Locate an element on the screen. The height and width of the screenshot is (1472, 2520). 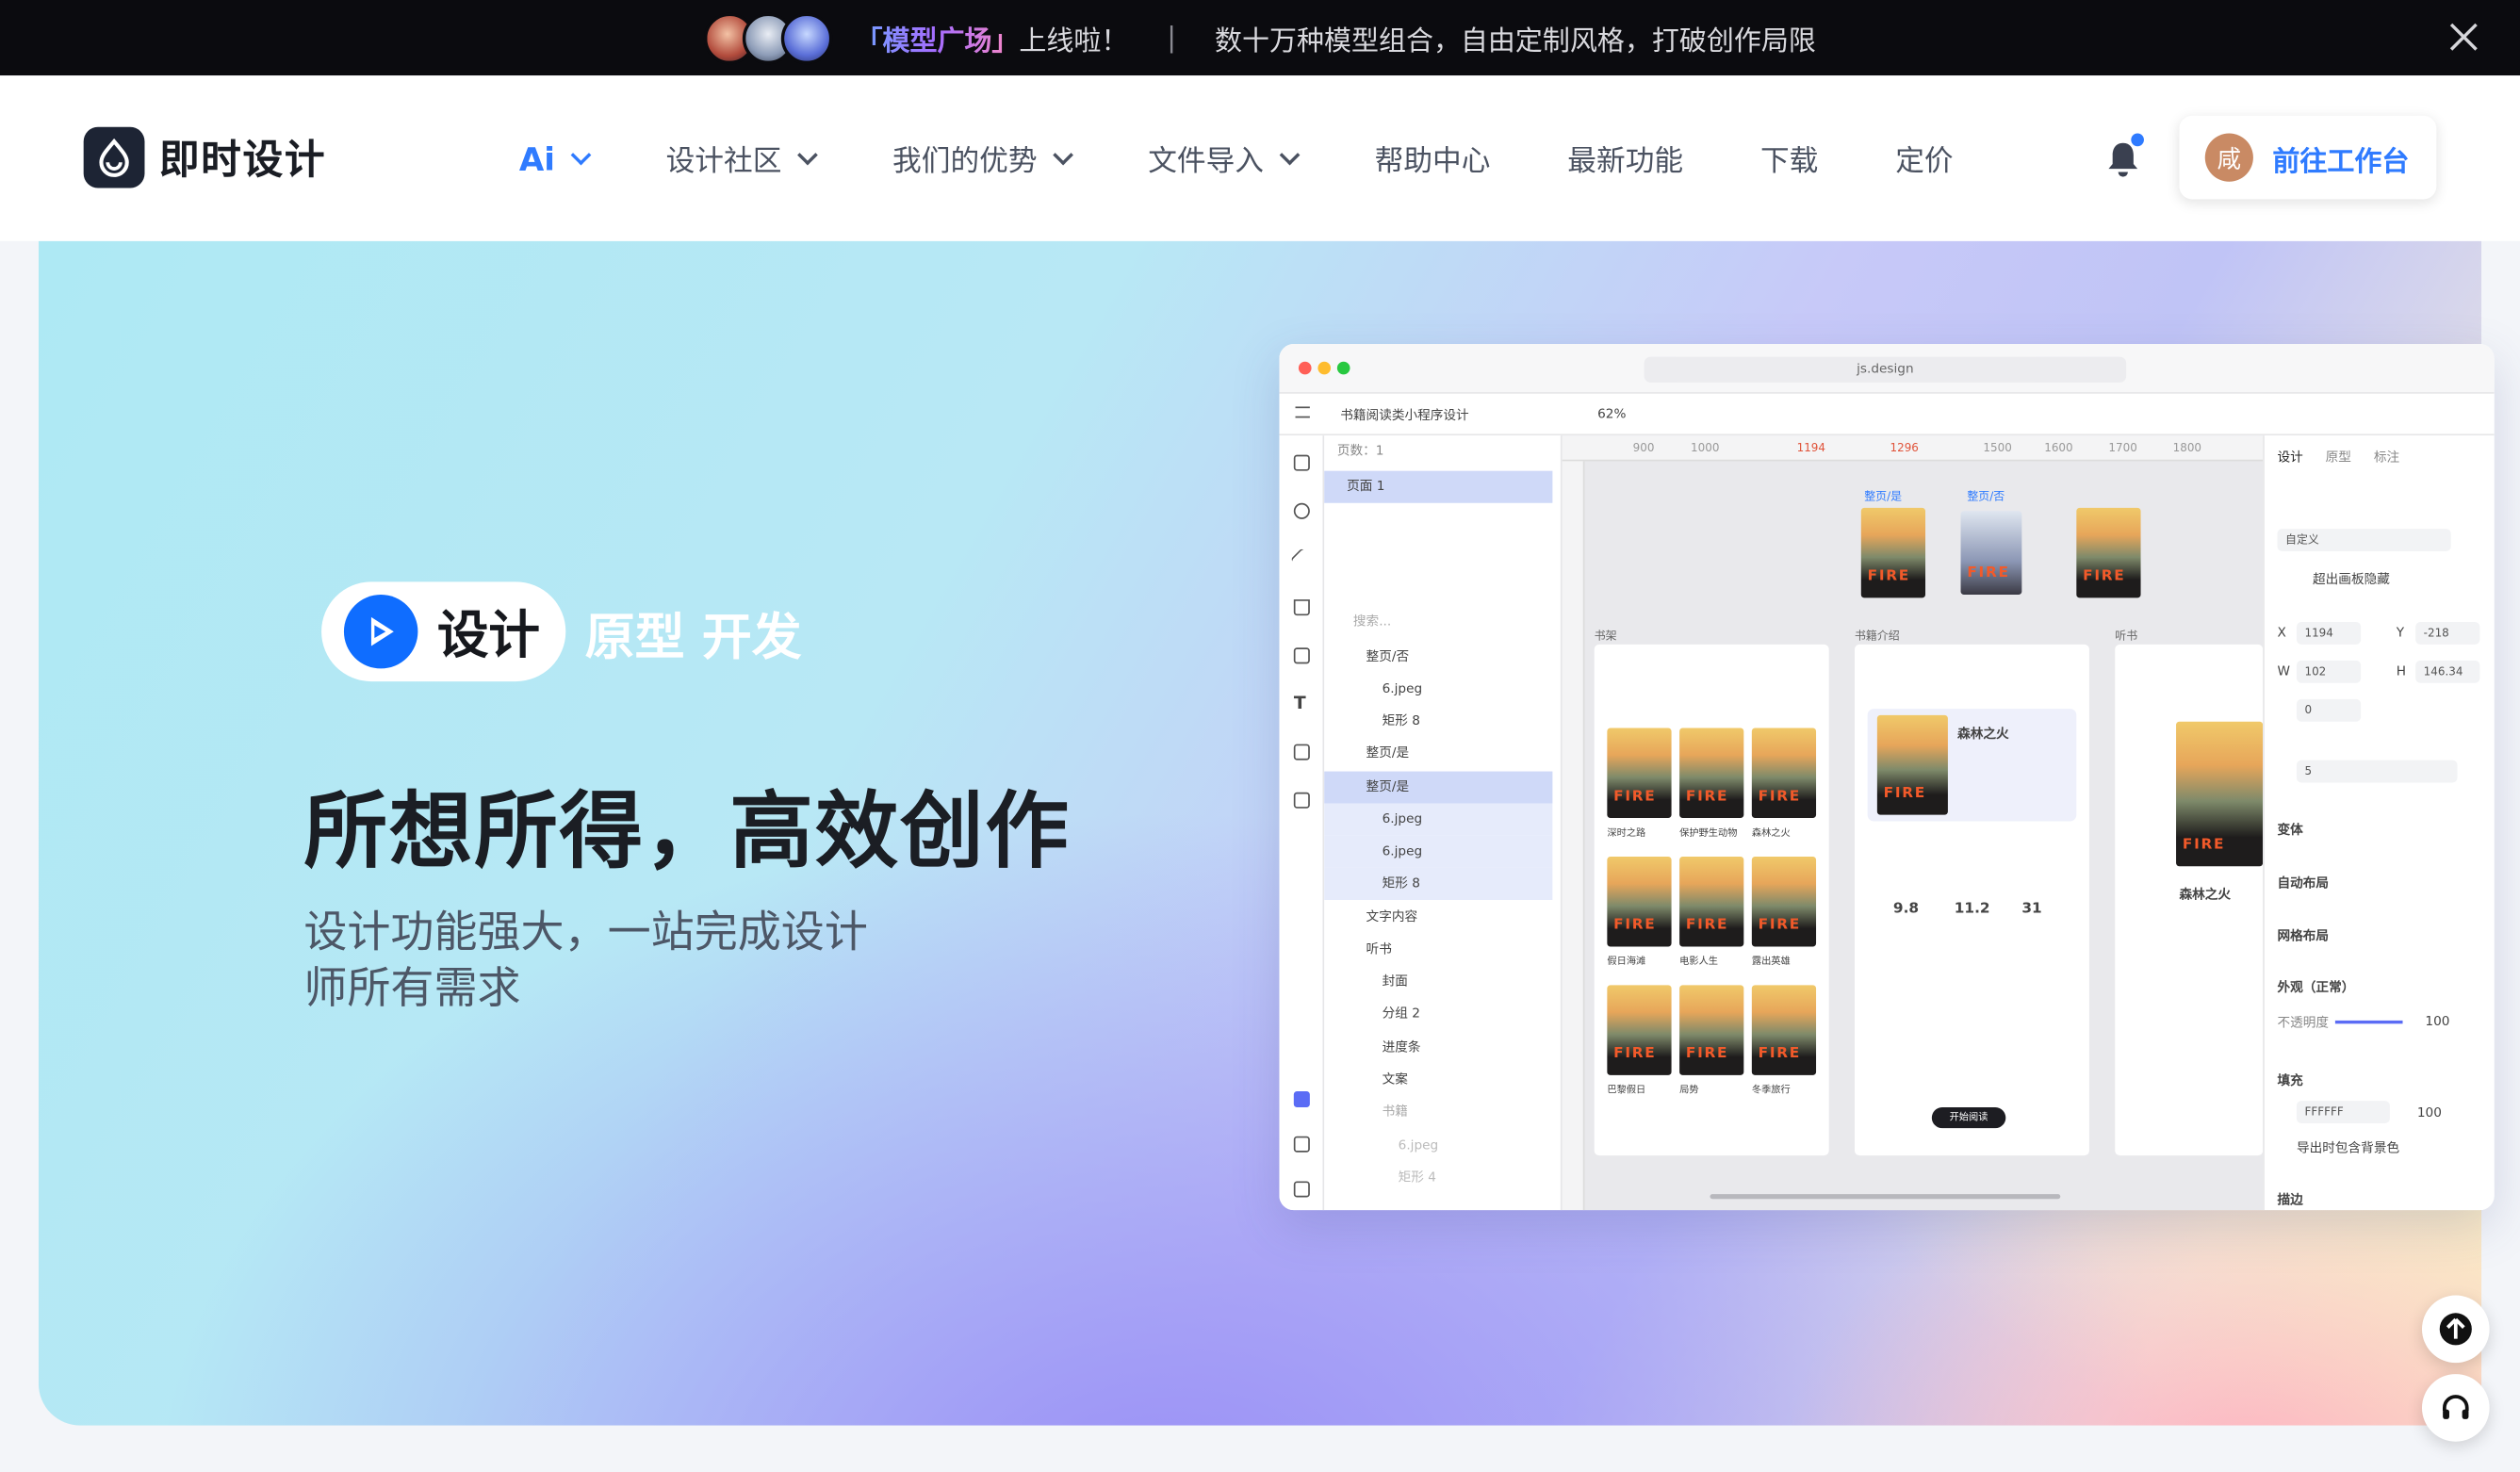
fill-hex-field: FFFFFF is located at coordinates (2343, 1112).